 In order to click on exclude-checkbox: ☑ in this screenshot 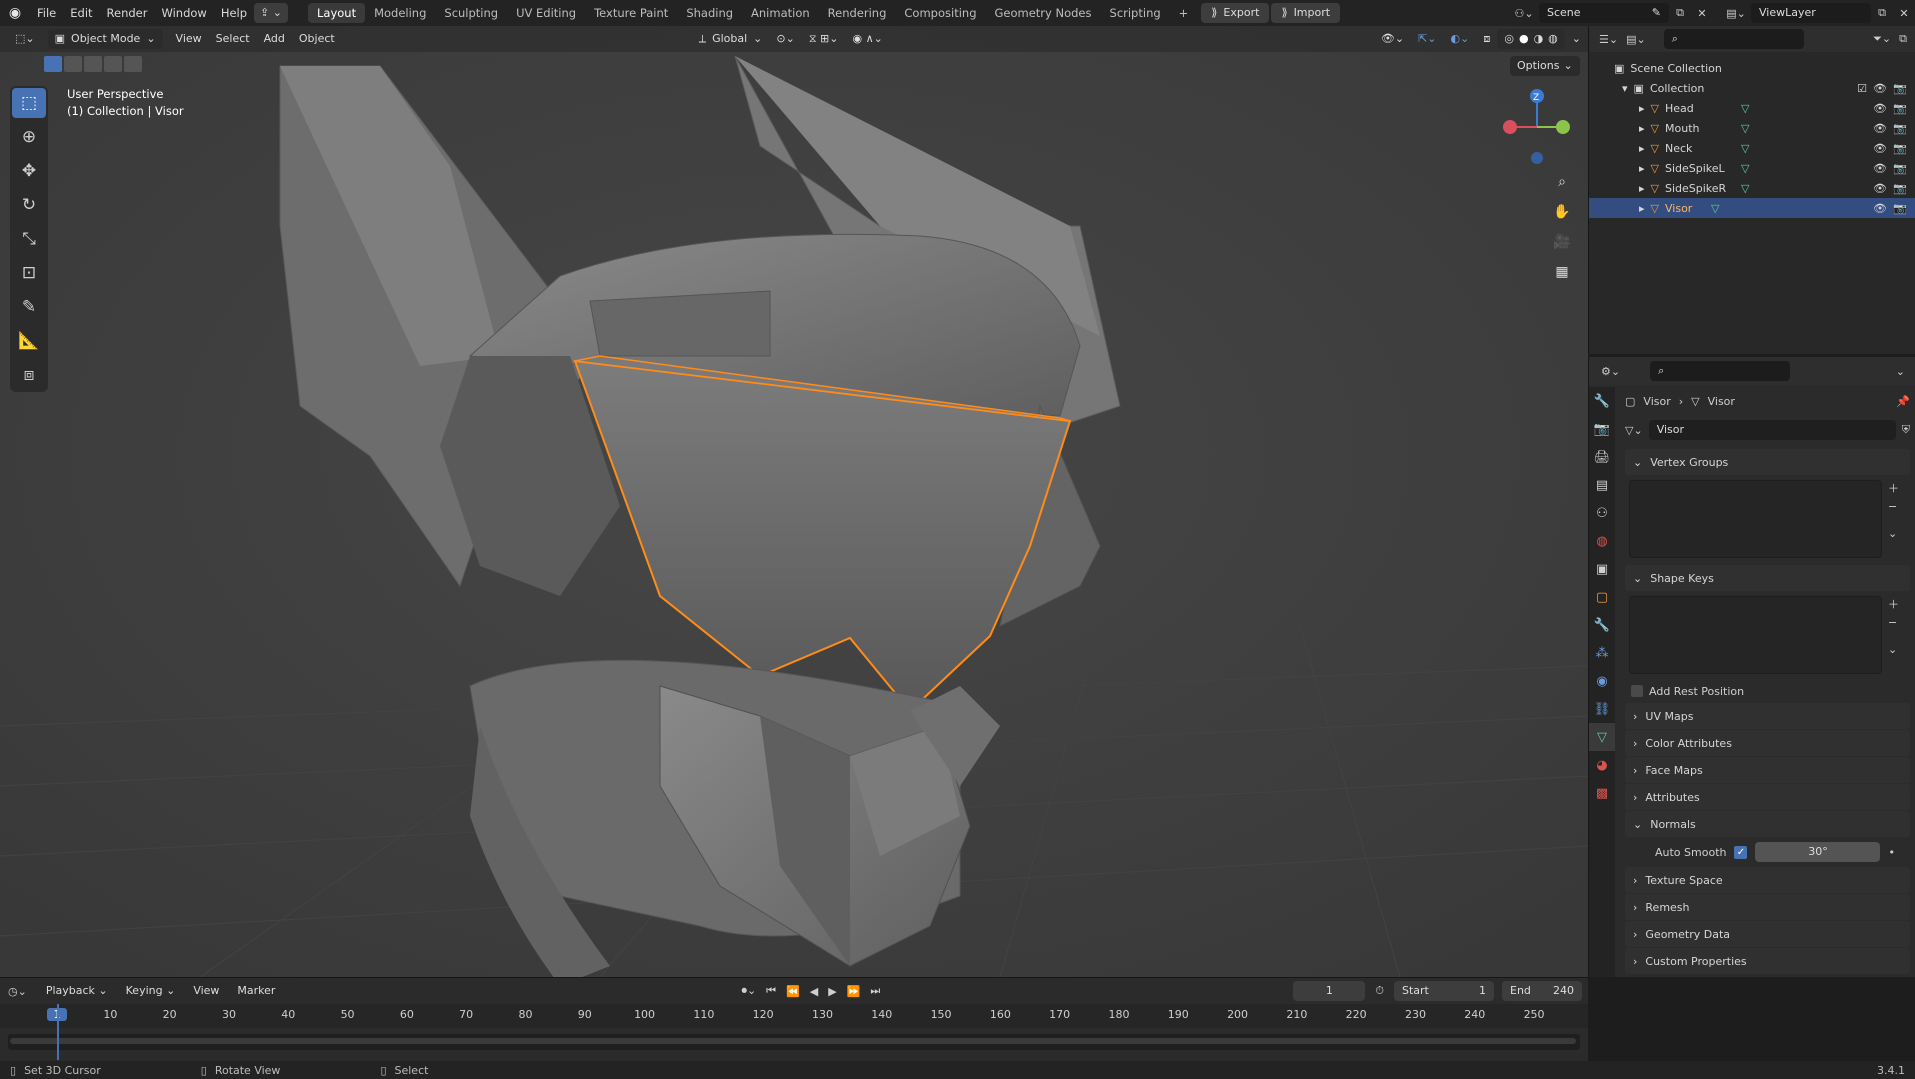, I will do `click(1862, 88)`.